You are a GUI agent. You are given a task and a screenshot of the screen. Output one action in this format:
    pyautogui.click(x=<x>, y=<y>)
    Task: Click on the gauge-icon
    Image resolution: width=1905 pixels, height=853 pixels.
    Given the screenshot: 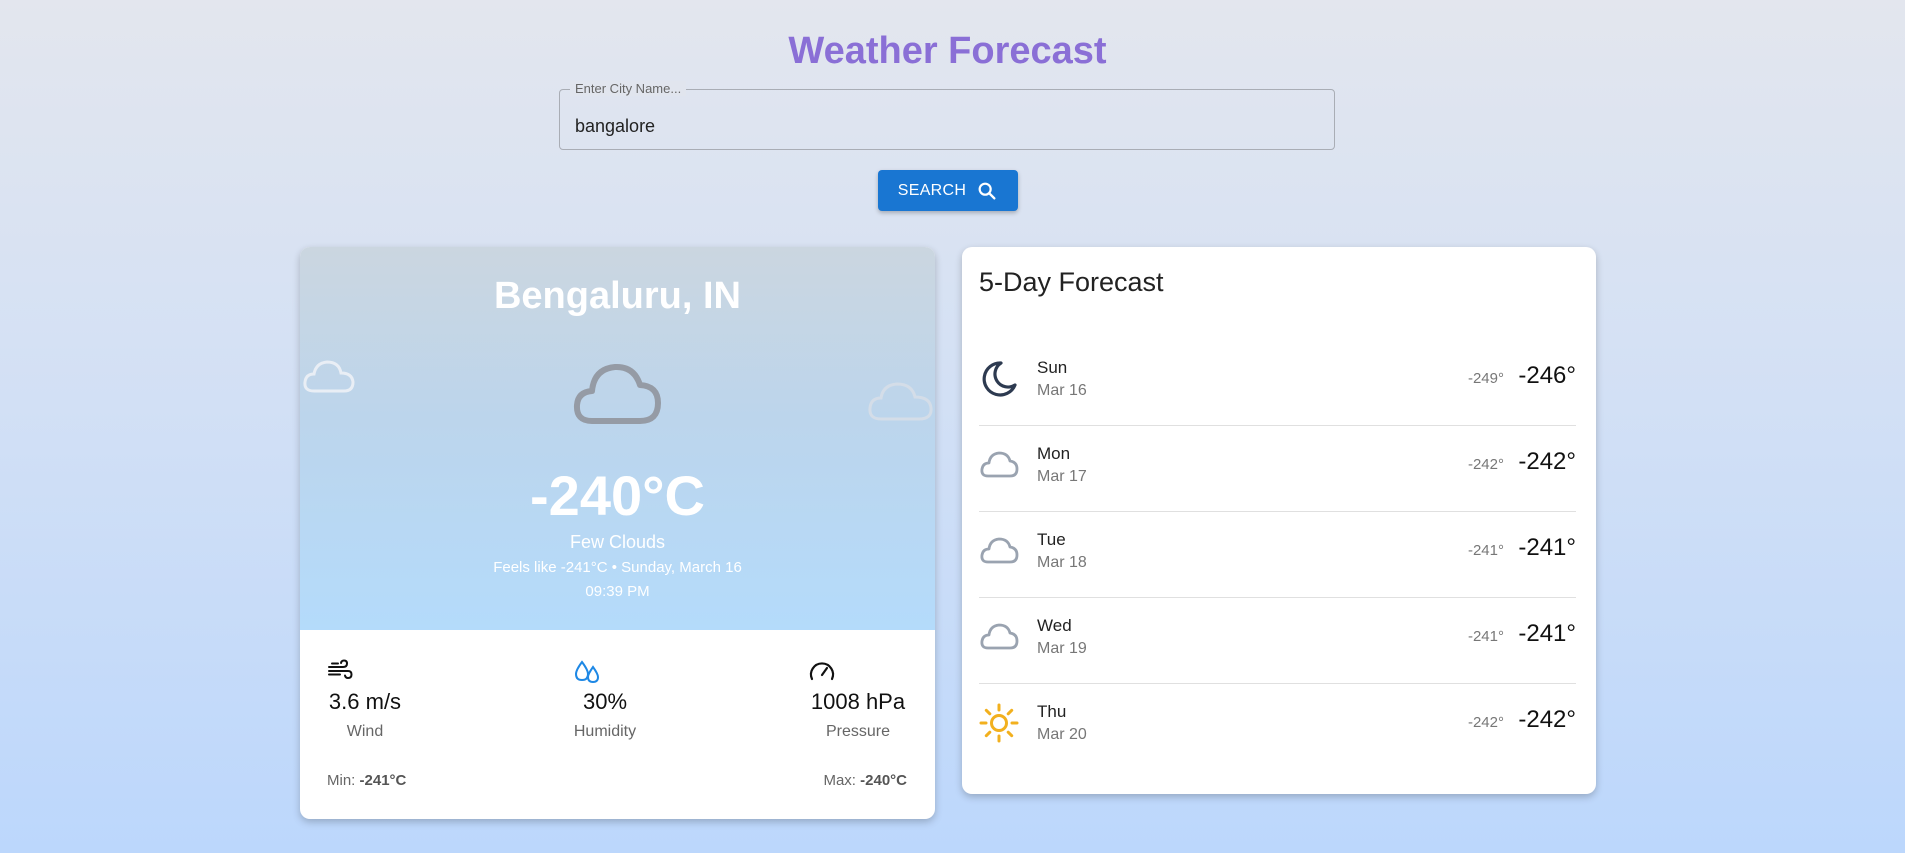 What is the action you would take?
    pyautogui.click(x=822, y=671)
    